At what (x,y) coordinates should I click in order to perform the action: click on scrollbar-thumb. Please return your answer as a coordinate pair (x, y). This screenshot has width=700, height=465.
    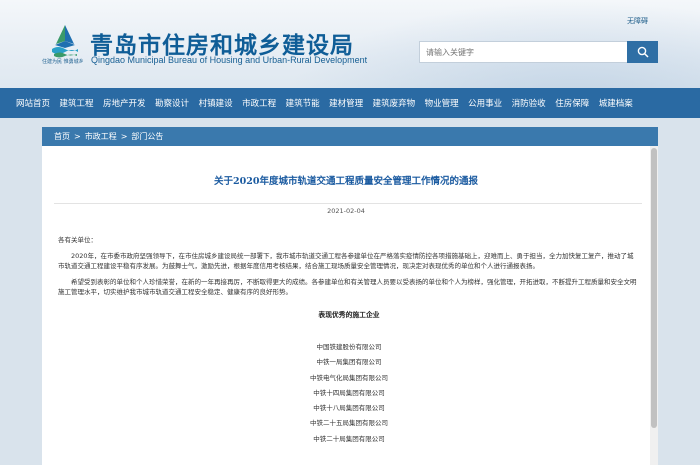
    Looking at the image, I should click on (654, 288).